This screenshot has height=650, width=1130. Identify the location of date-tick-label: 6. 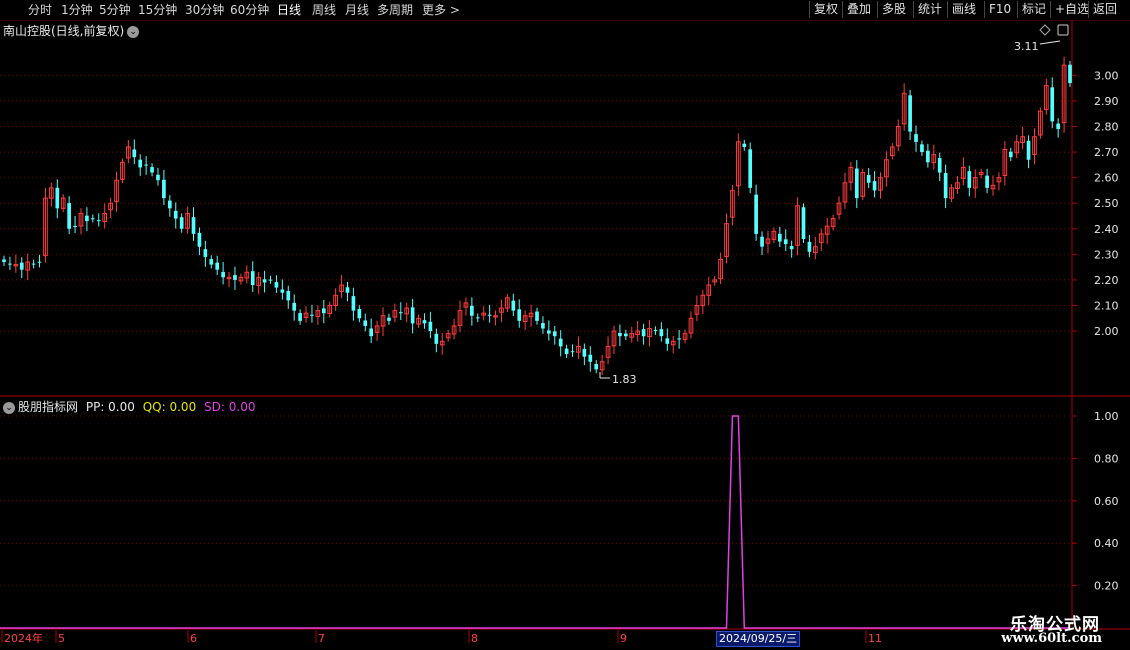
(193, 638).